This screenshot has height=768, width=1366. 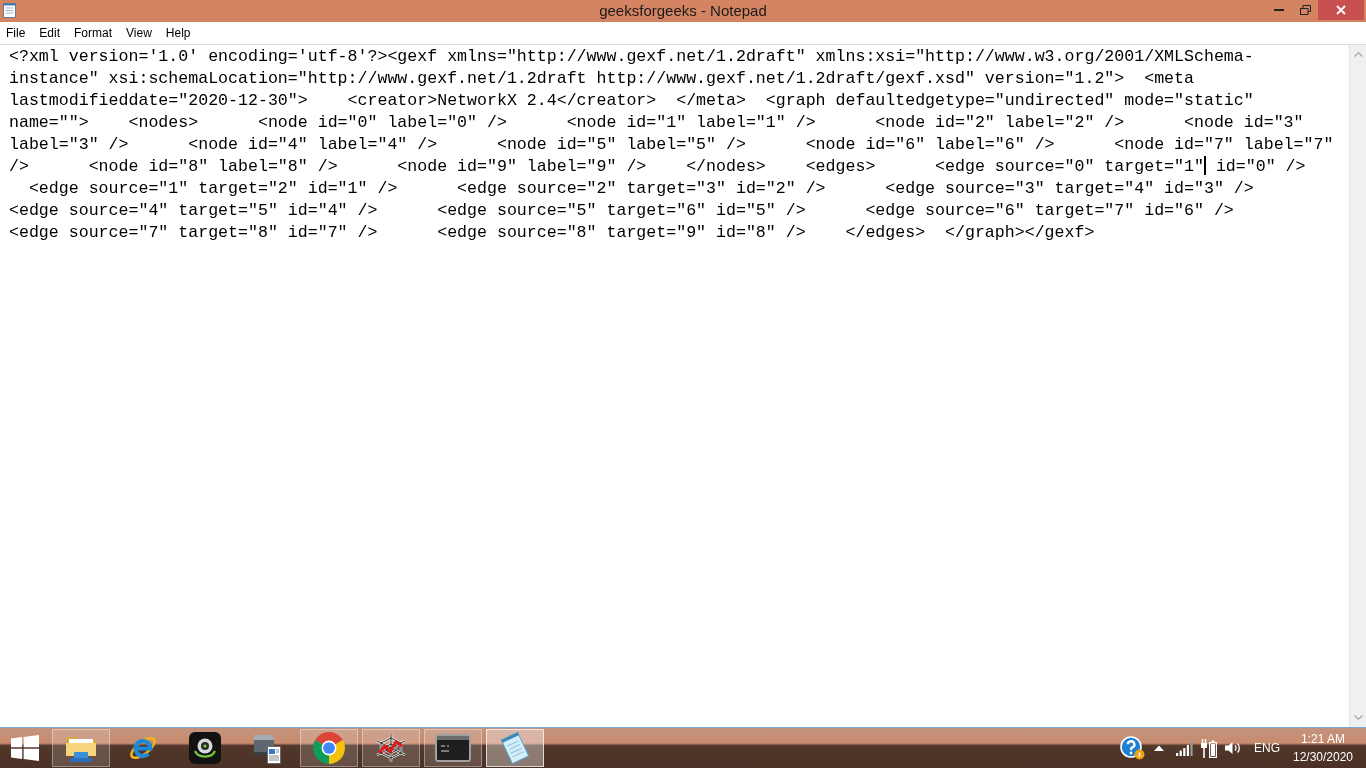 What do you see at coordinates (631, 56) in the screenshot?
I see `text-line: <?xml version='1.0' encoding='utf-8'?><gexf xmlns="http://www.gexf.net/1.2draft" xmlns:xsi="http://www.w3.org/2001/XMLSchema-` at bounding box center [631, 56].